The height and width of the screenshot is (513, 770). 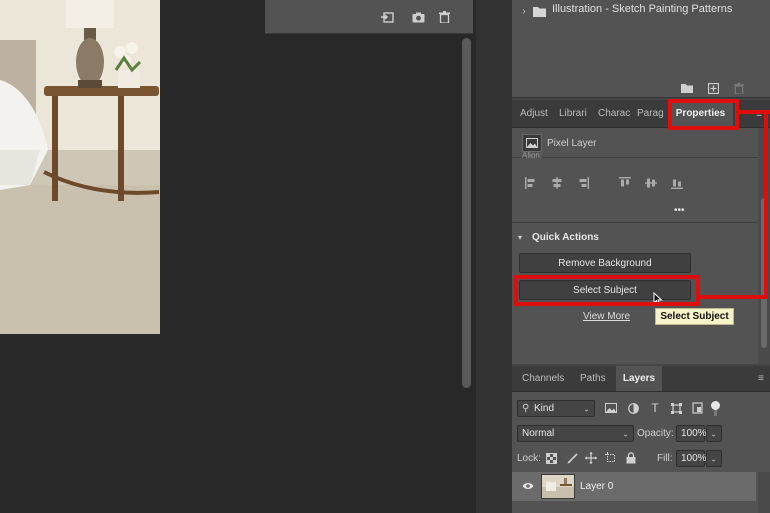 I want to click on add-icon, so click(x=713, y=88).